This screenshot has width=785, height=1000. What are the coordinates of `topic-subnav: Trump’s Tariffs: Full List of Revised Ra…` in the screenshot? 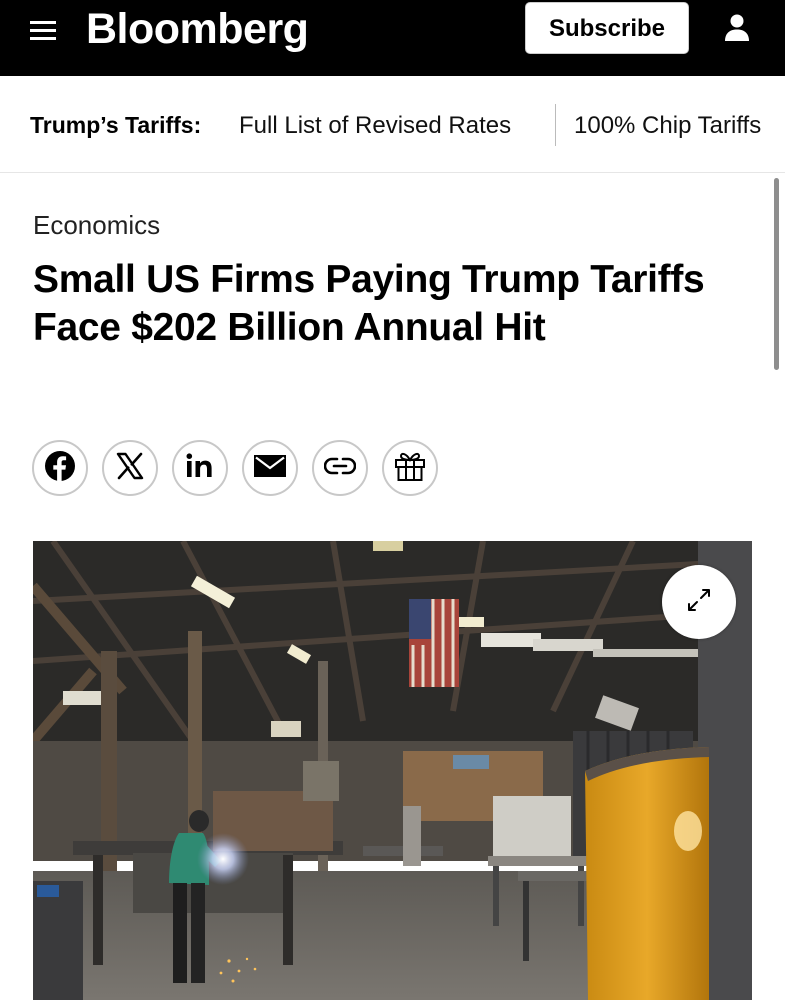 It's located at (392, 124).